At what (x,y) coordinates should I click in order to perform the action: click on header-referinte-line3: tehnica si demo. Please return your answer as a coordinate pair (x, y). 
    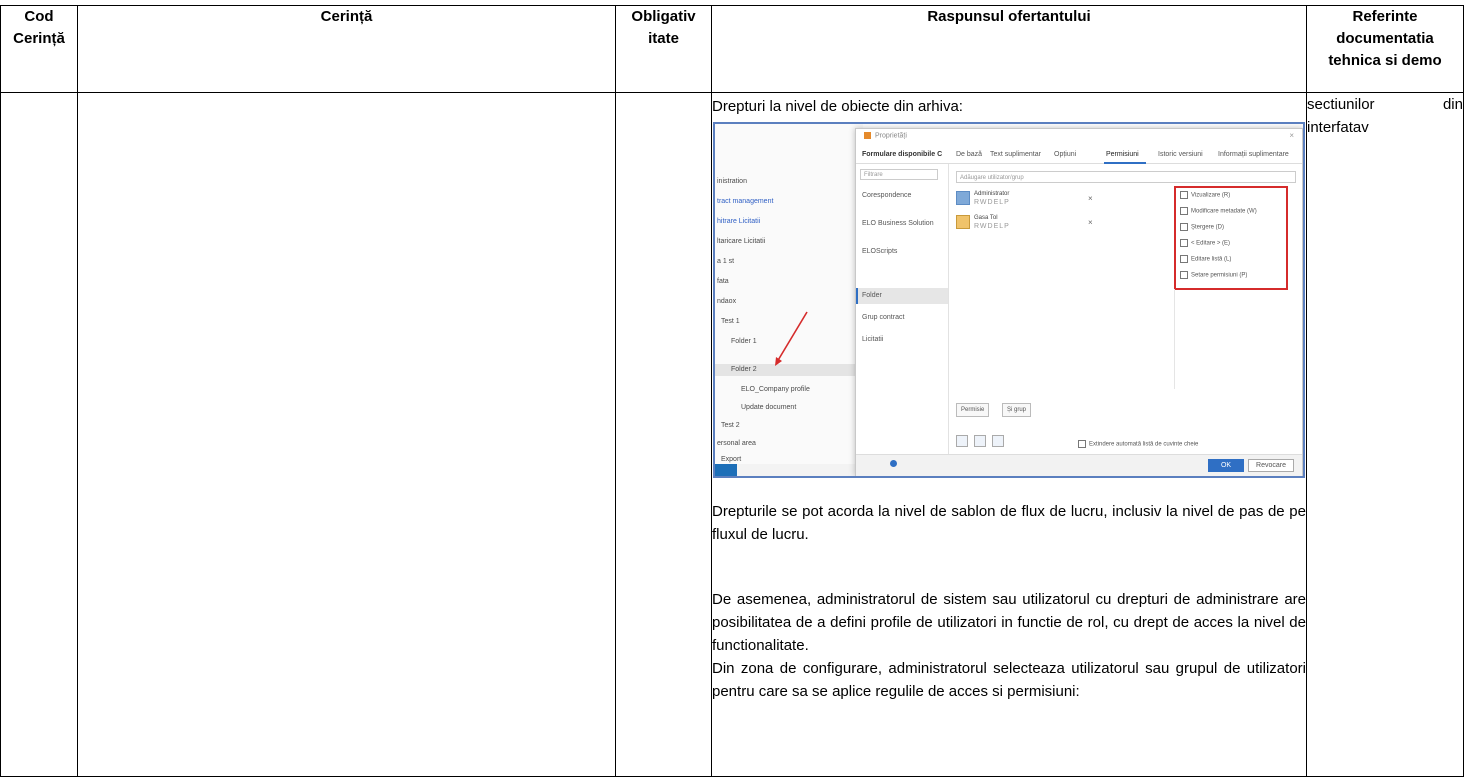
    Looking at the image, I should click on (1385, 60).